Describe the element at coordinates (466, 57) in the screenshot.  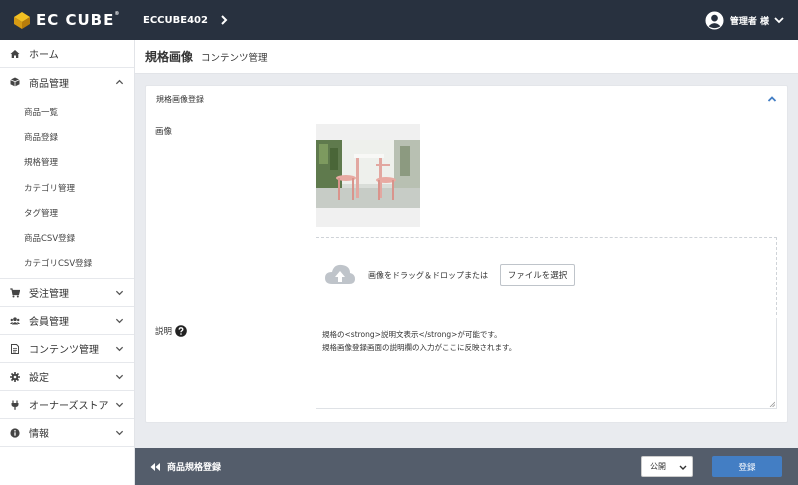
I see `page-header: 規格画像 コンテンツ管理` at that location.